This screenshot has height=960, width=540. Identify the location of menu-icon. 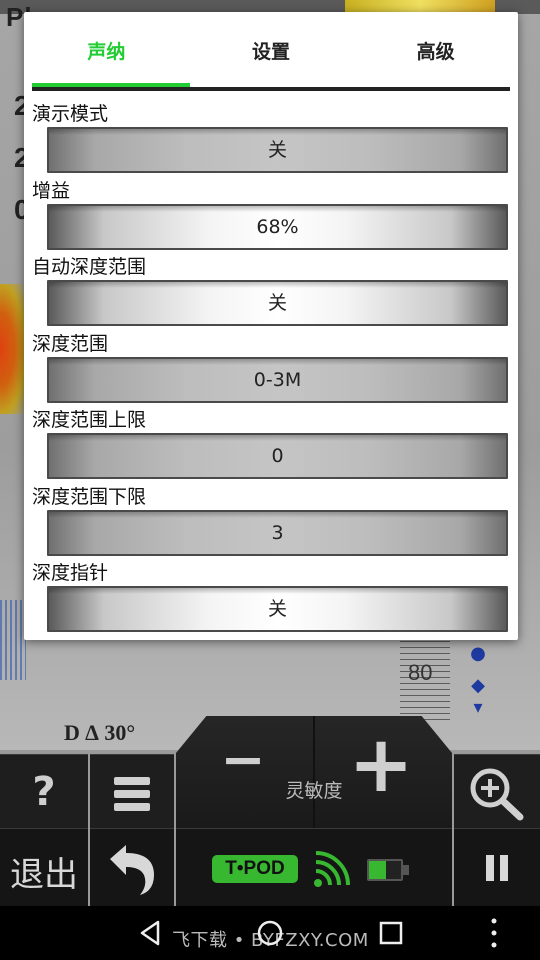
(132, 794).